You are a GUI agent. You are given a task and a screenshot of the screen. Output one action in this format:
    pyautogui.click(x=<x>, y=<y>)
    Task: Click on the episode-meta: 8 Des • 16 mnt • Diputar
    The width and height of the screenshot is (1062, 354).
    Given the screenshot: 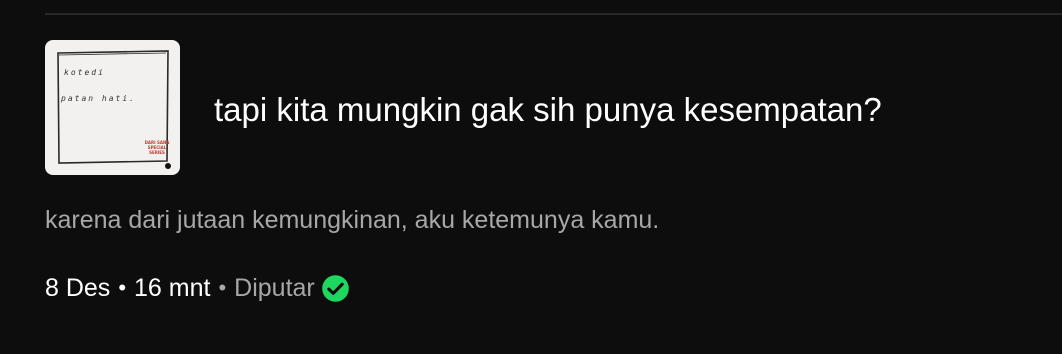 What is the action you would take?
    pyautogui.click(x=197, y=288)
    